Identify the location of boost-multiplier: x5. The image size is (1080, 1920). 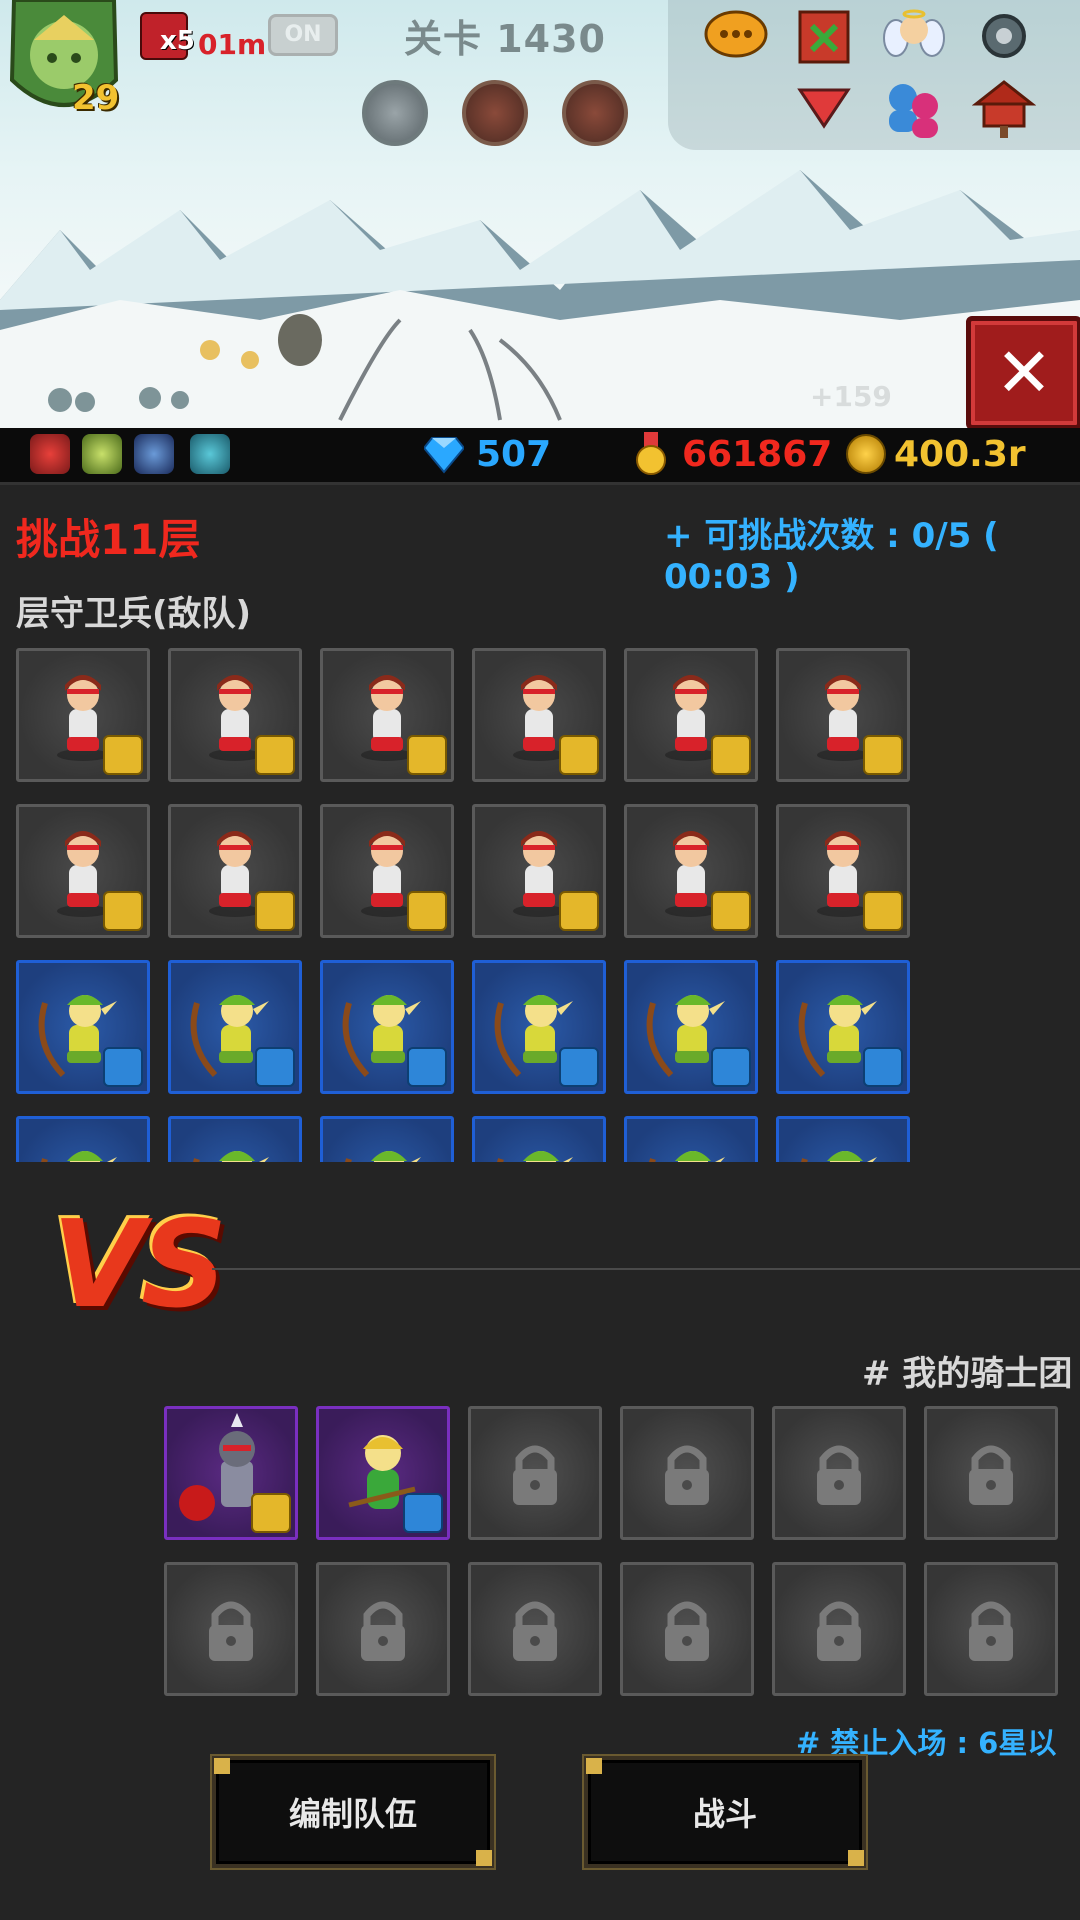
(177, 41).